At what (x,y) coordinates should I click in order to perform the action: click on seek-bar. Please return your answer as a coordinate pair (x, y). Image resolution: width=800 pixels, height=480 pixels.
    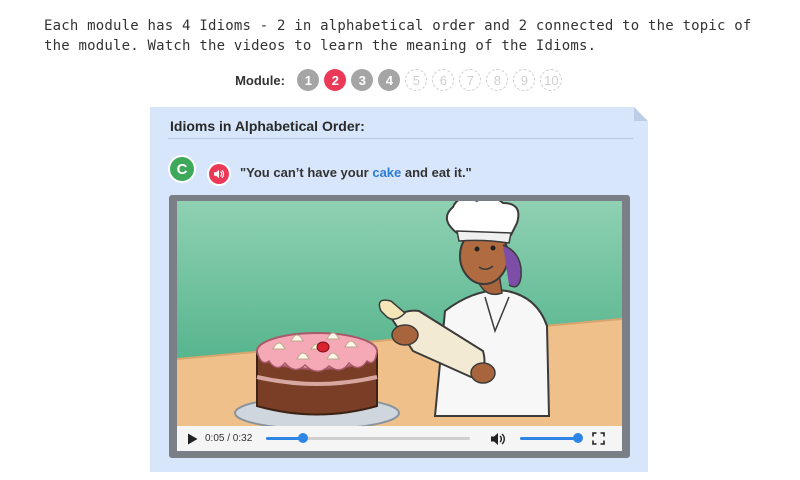
    Looking at the image, I should click on (368, 438).